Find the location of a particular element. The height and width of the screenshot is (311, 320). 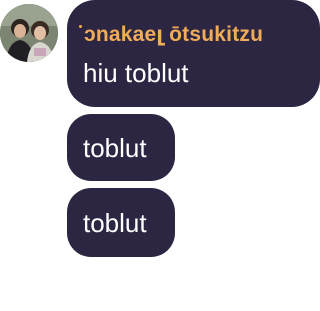

user-avatar is located at coordinates (29, 33).